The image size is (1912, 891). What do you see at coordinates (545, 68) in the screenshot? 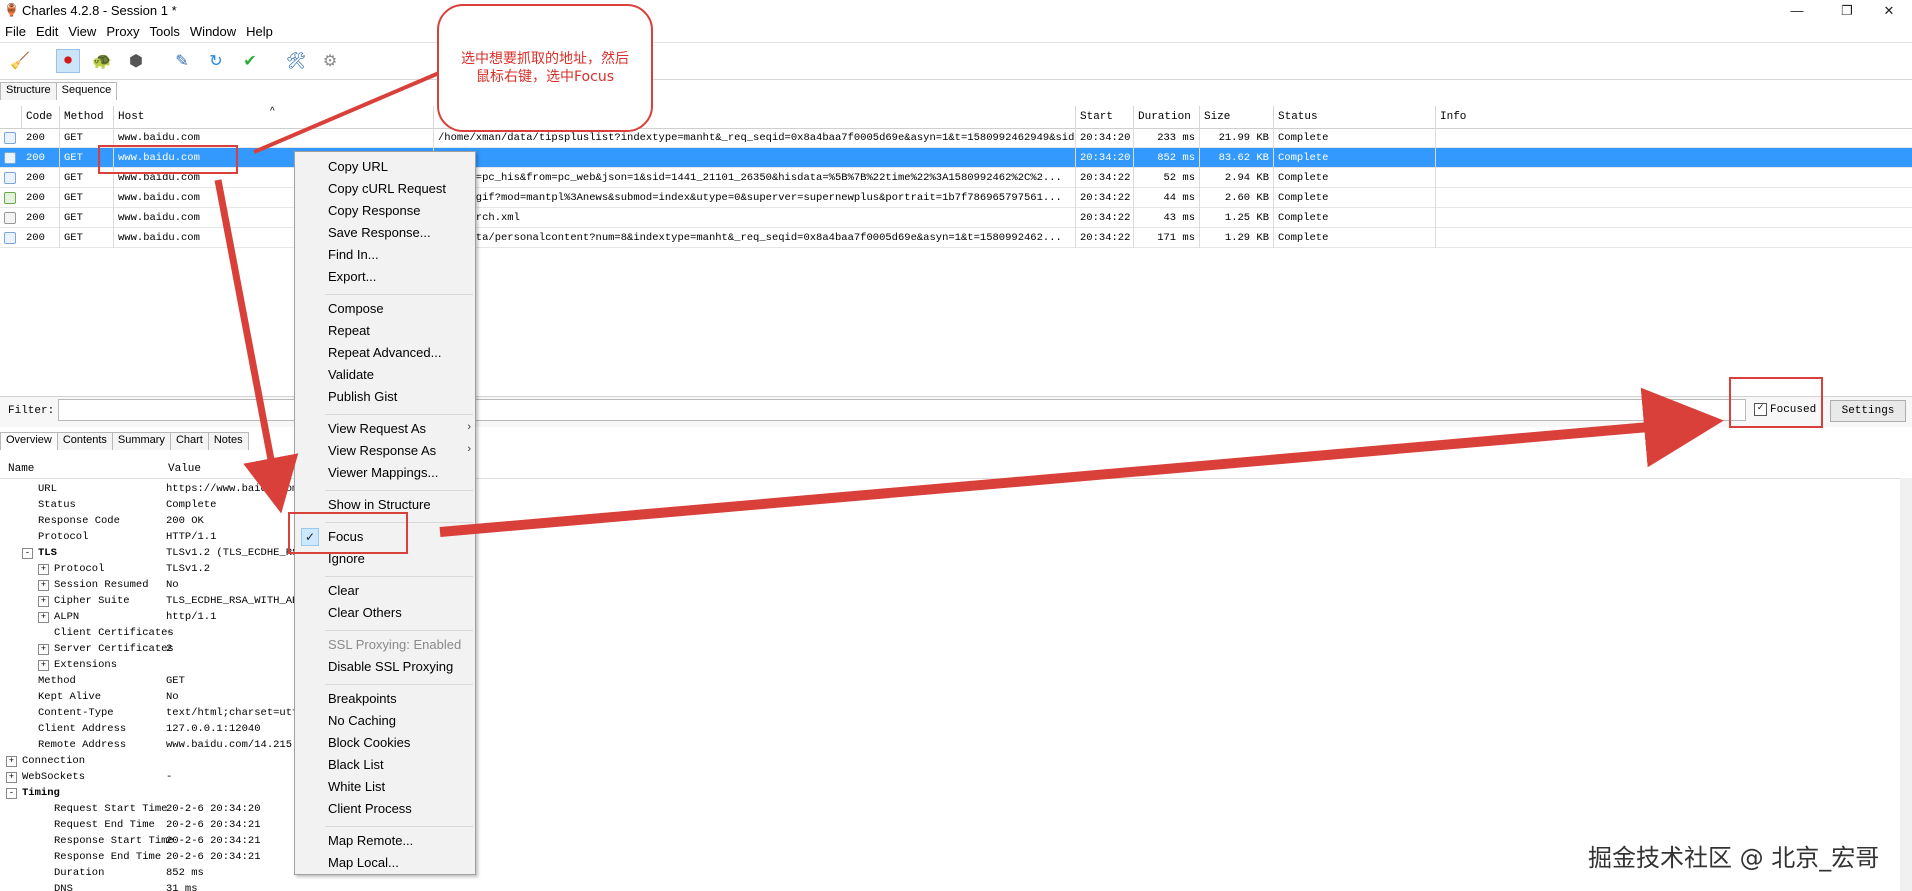
I see `annotation-callout: 选中想要抓取的地址，然后 鼠标右键，选中Focus` at bounding box center [545, 68].